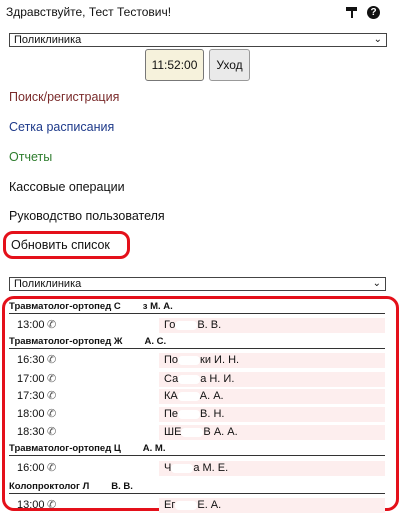 Image resolution: width=401 pixels, height=514 pixels. I want to click on clinic-select-top: Поликлиника ⌄, so click(198, 40).